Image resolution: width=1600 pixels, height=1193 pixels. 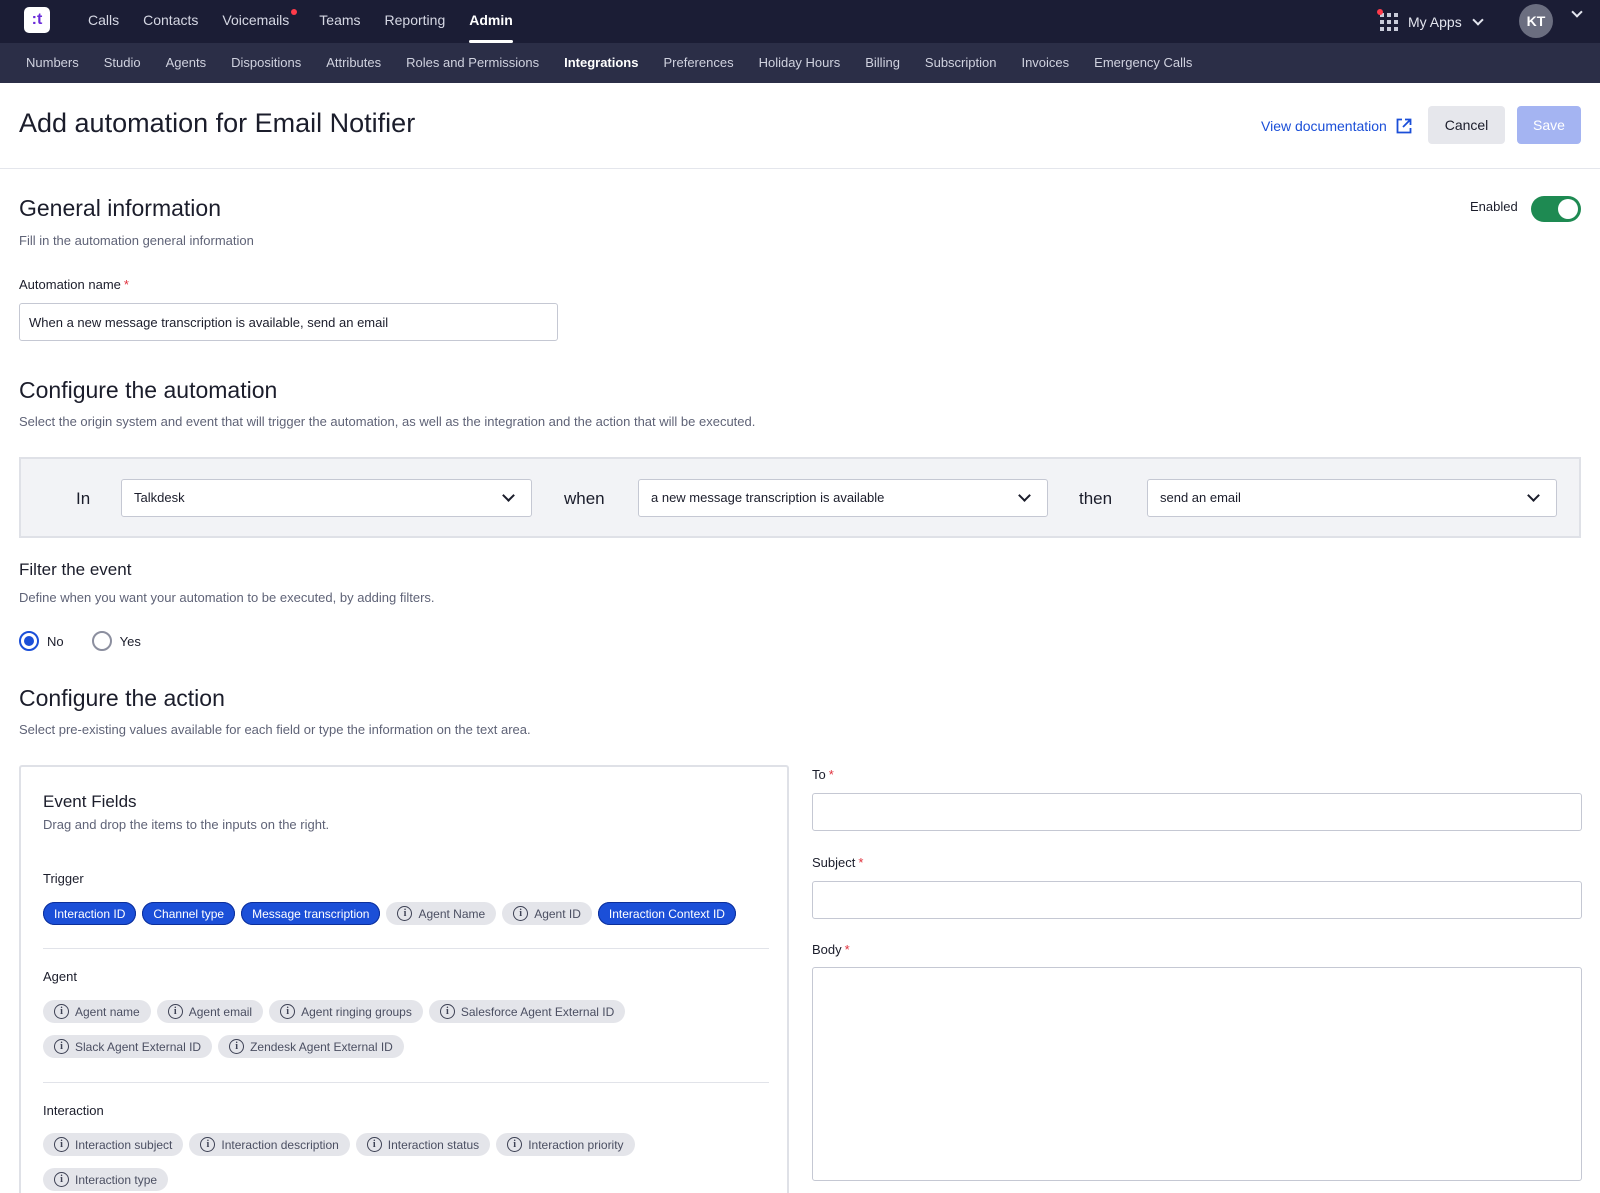 What do you see at coordinates (831, 949) in the screenshot?
I see `body-label: Body *` at bounding box center [831, 949].